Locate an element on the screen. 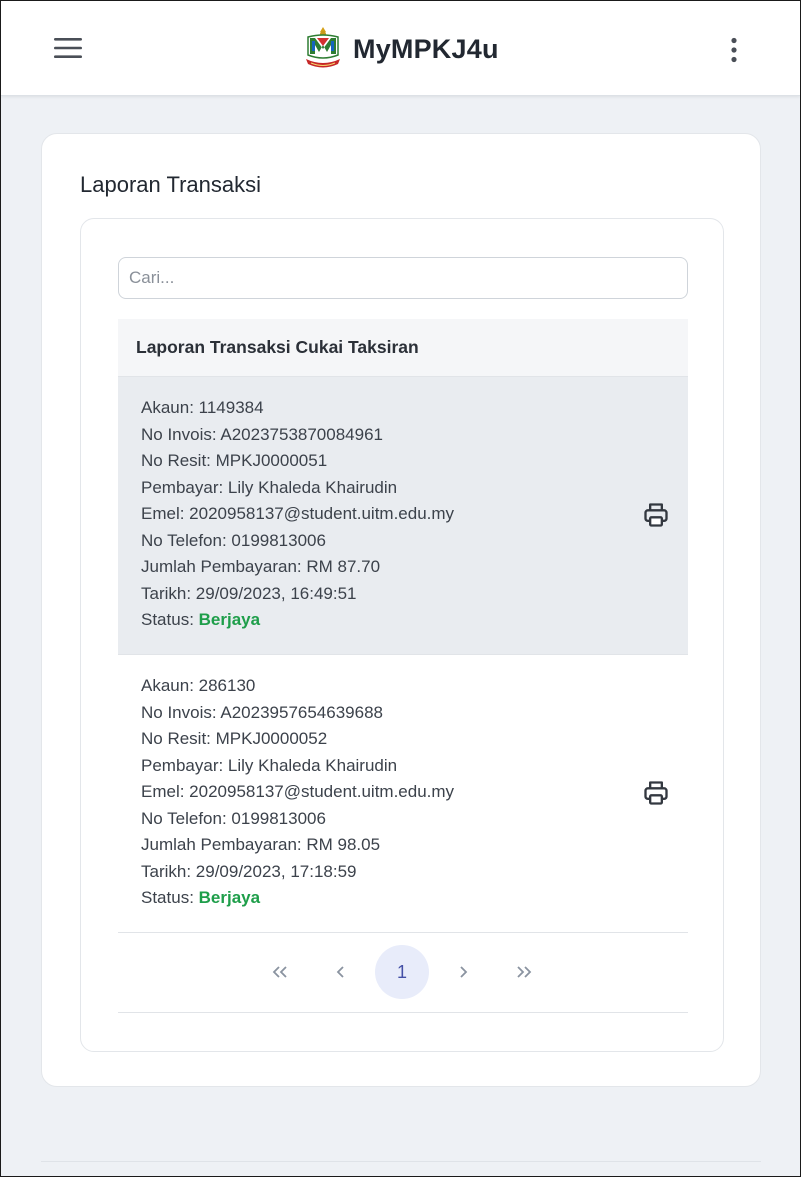  double-chevron-right-icon is located at coordinates (524, 972).